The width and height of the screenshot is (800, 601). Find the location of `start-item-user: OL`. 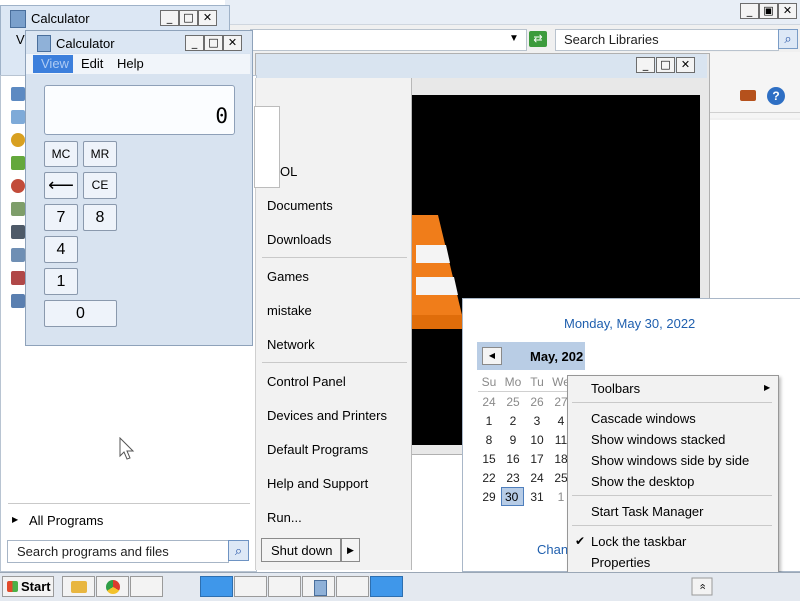

start-item-user: OL is located at coordinates (288, 171).